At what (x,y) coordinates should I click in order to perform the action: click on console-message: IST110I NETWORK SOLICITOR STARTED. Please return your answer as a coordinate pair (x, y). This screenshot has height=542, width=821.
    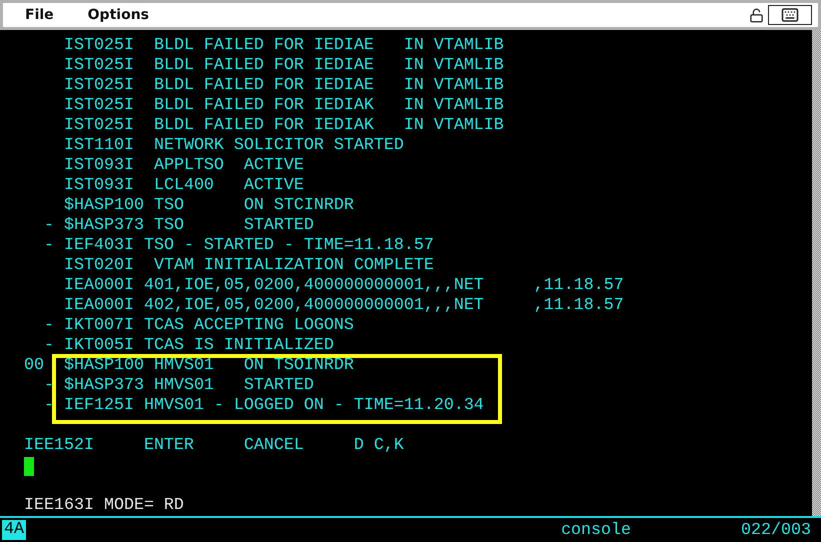
    Looking at the image, I should click on (234, 146).